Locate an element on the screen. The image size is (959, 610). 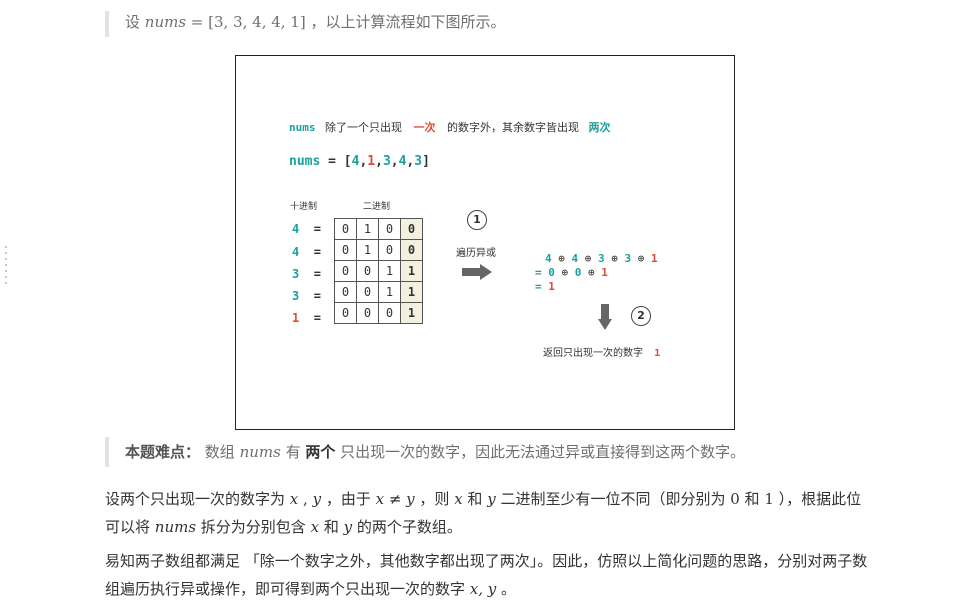
row-dec: 1 is located at coordinates (296, 318).